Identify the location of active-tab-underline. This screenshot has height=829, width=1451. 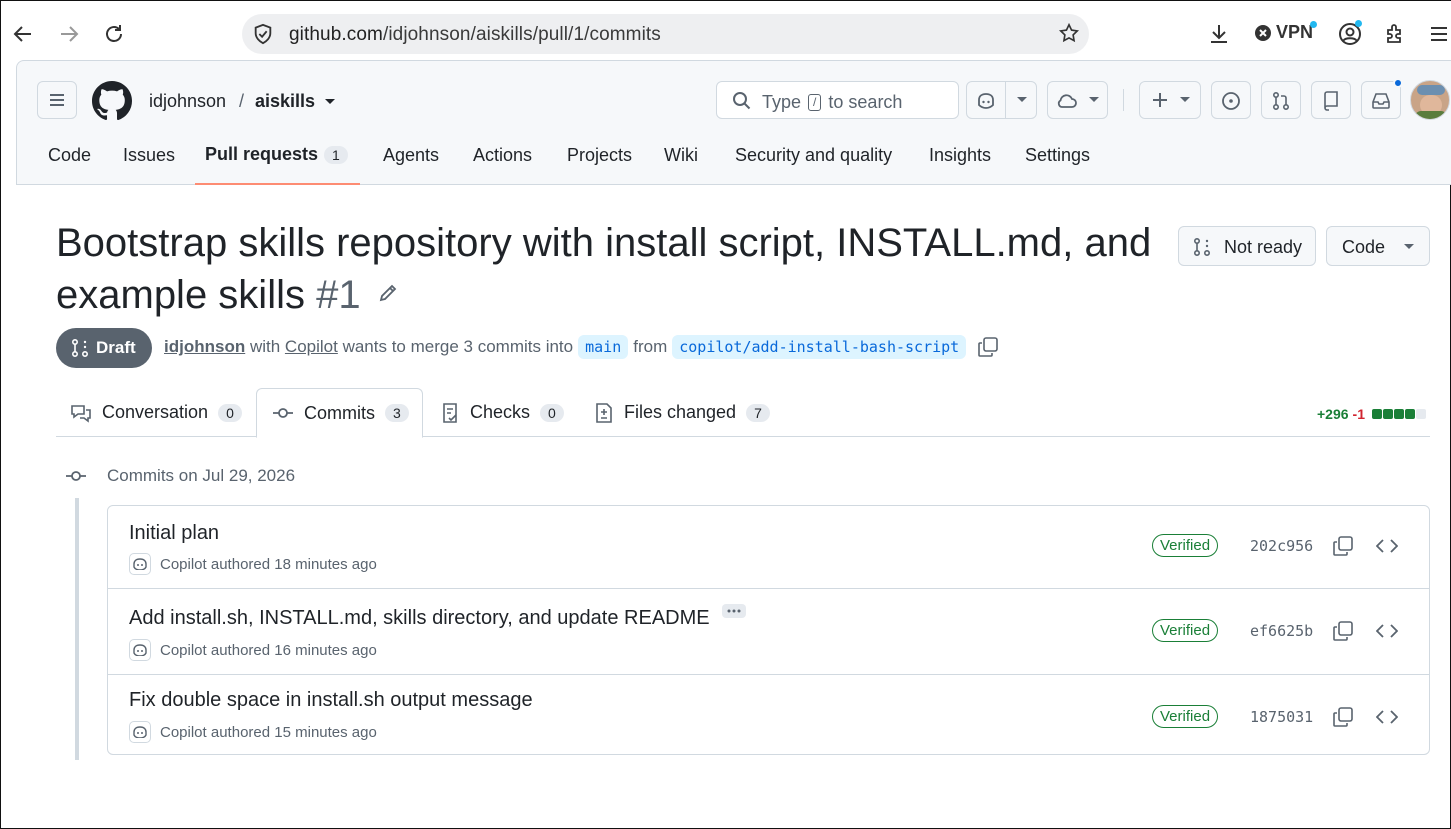
(277, 184).